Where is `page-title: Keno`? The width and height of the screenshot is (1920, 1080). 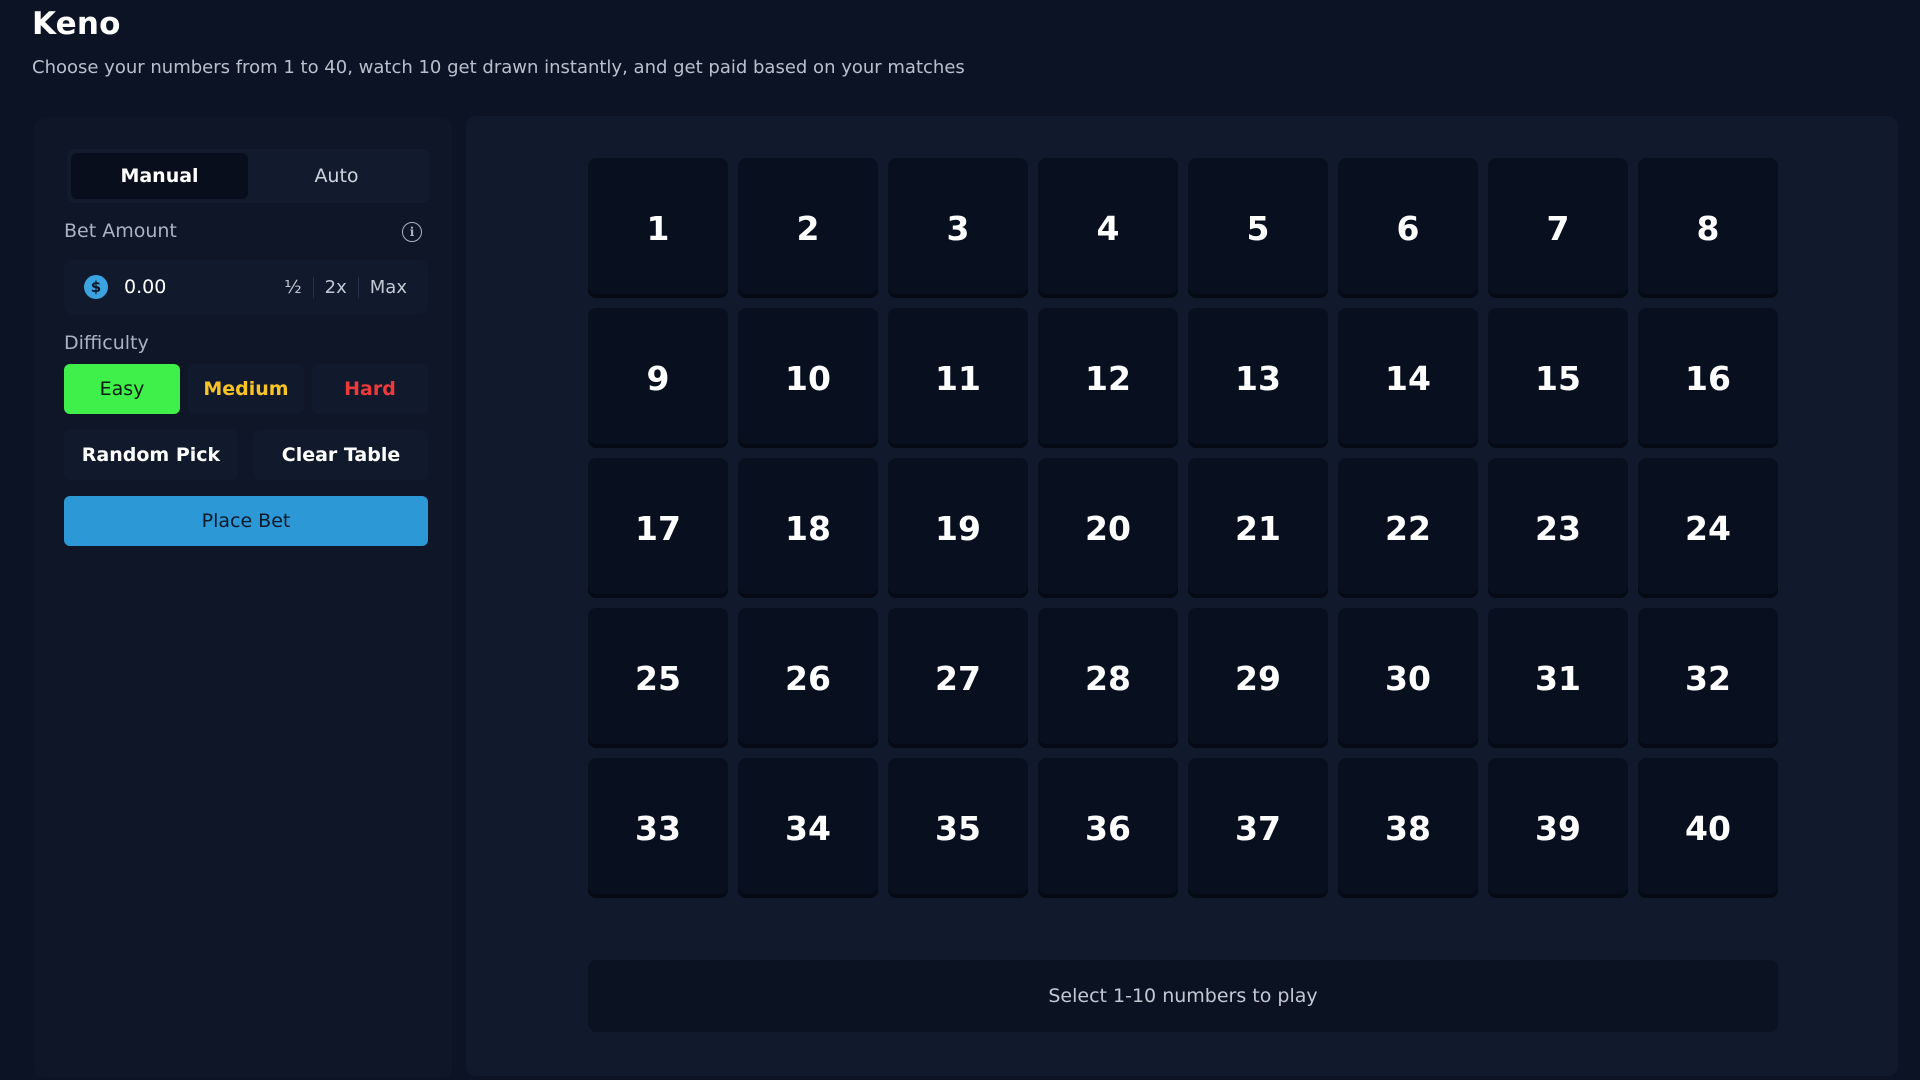 page-title: Keno is located at coordinates (76, 24).